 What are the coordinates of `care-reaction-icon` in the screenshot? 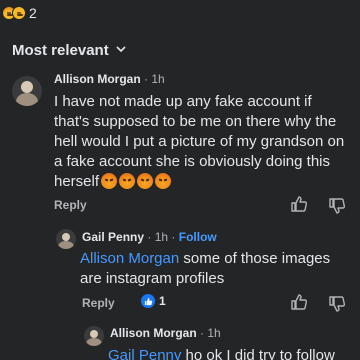 It's located at (19, 13).